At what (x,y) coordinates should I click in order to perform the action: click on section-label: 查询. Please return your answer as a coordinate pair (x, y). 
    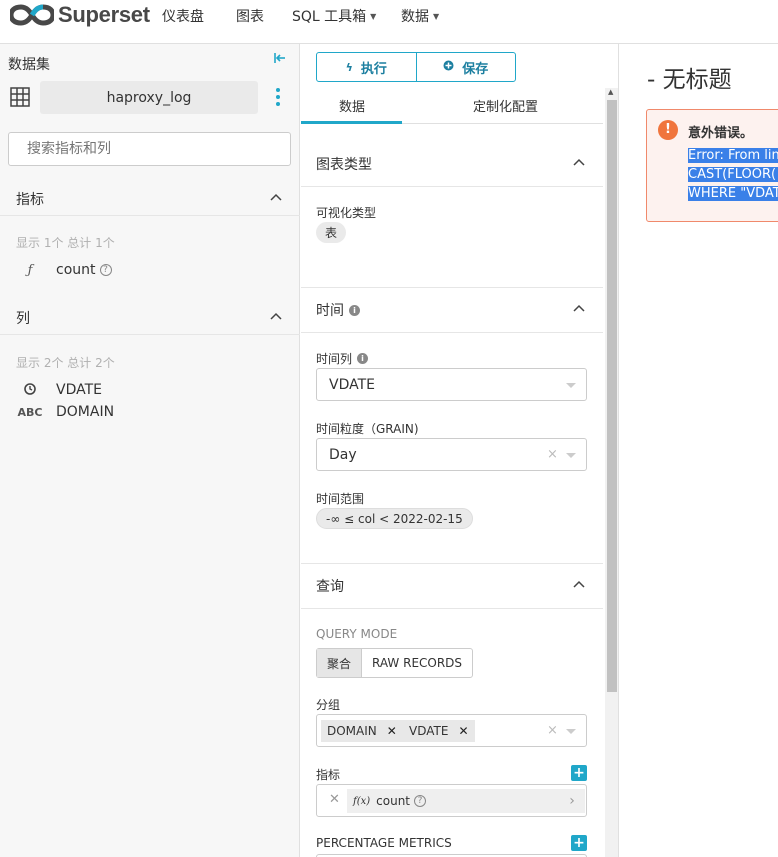
    Looking at the image, I should click on (330, 587).